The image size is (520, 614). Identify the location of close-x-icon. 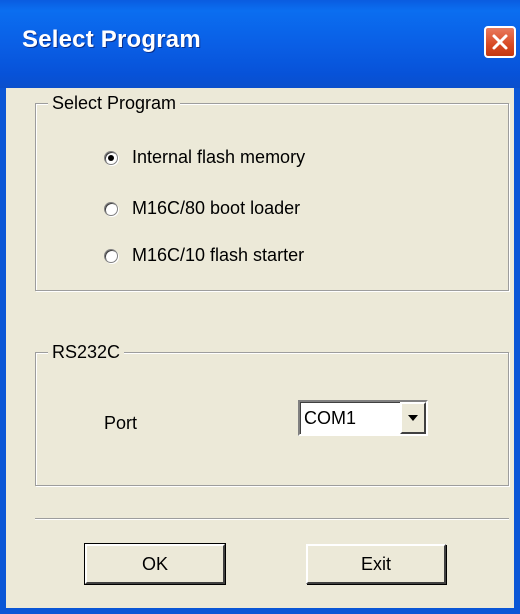
(500, 42).